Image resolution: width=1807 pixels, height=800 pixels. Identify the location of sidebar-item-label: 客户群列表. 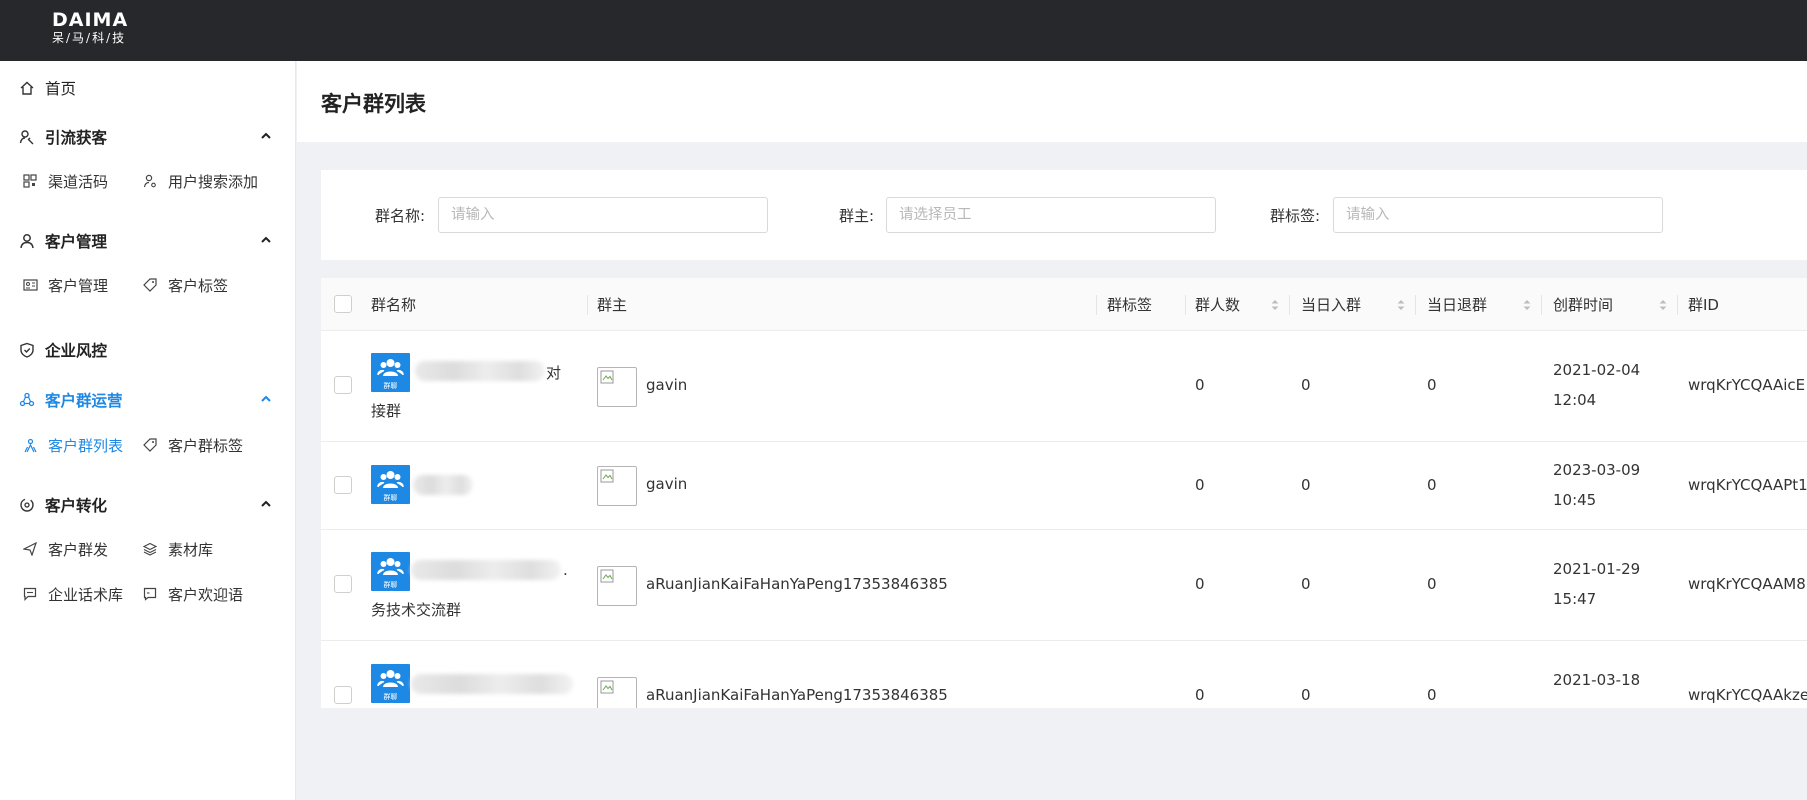
(86, 445).